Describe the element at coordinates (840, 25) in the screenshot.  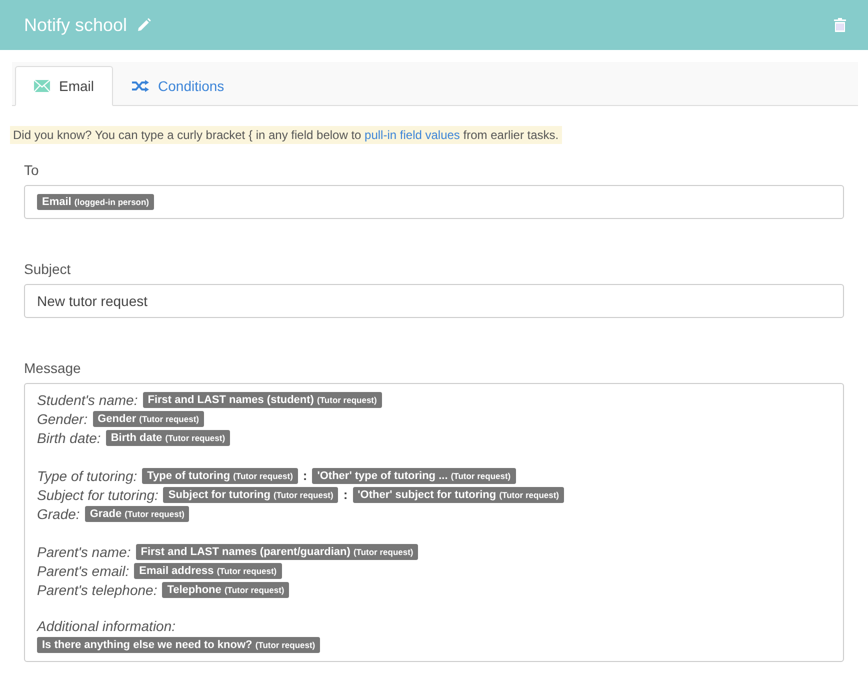
I see `trash-icon` at that location.